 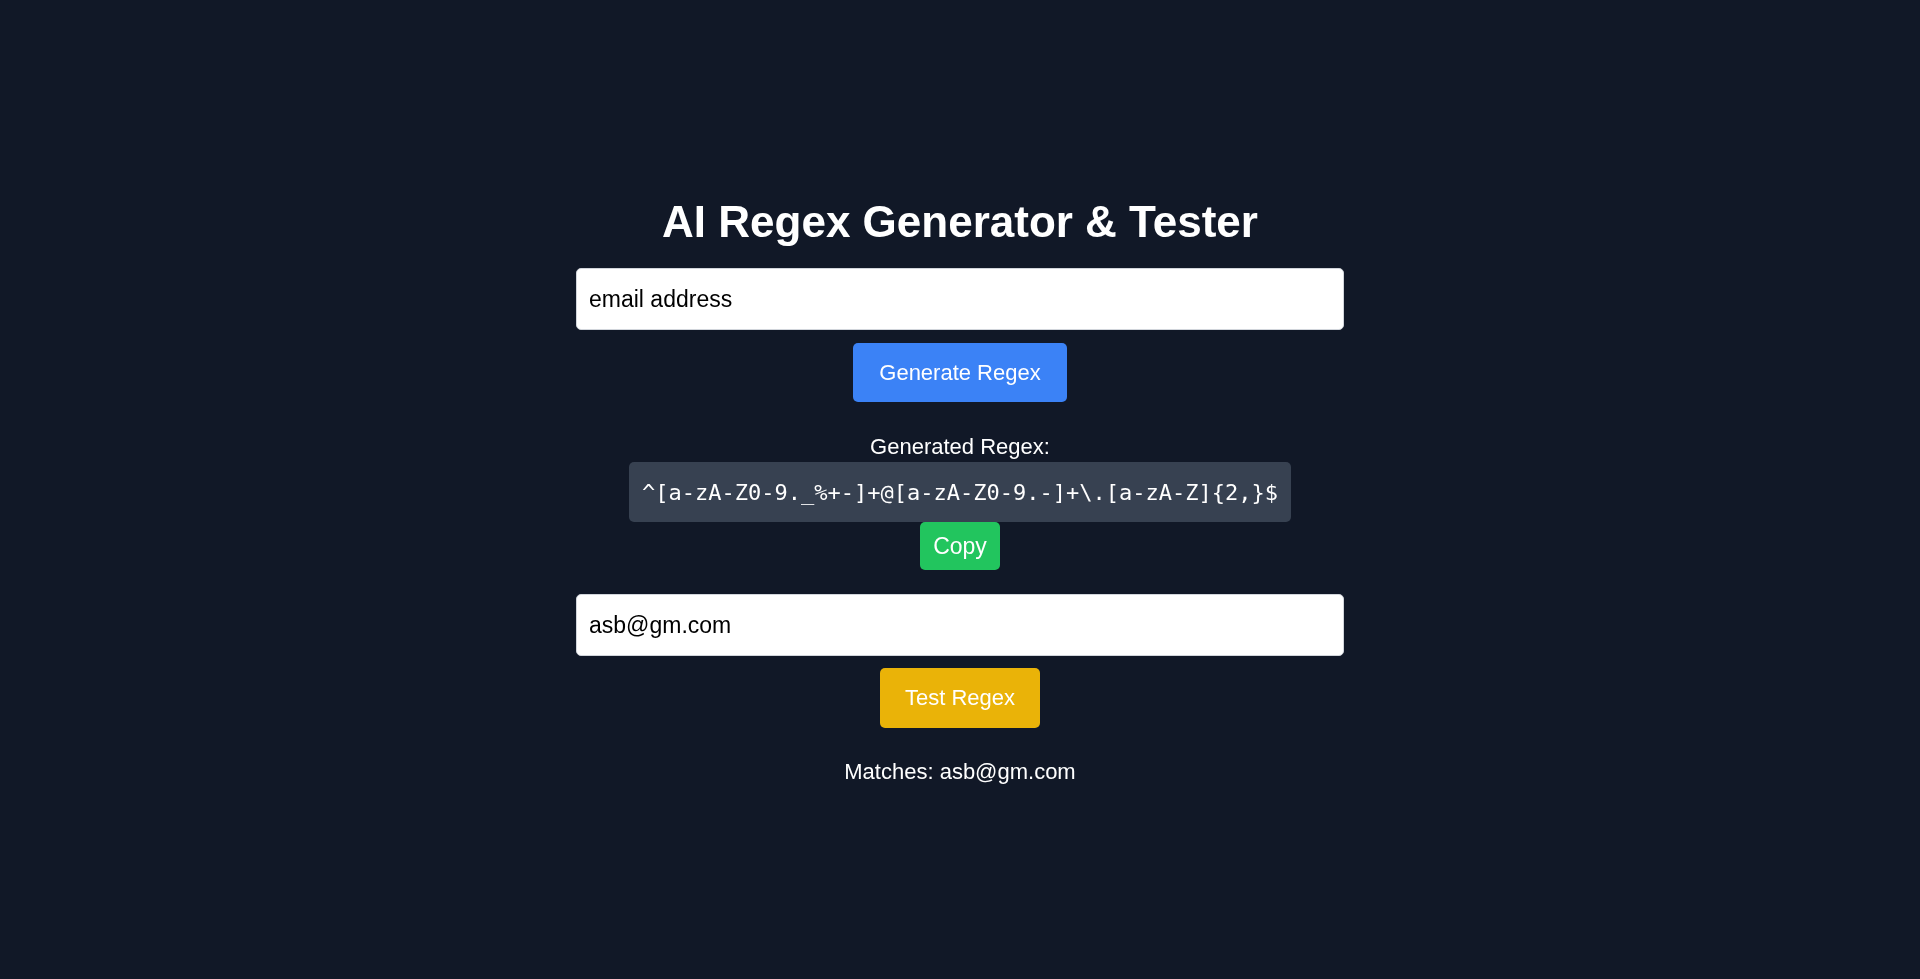 I want to click on match-result: Matches: asb@gm.com, so click(x=960, y=772).